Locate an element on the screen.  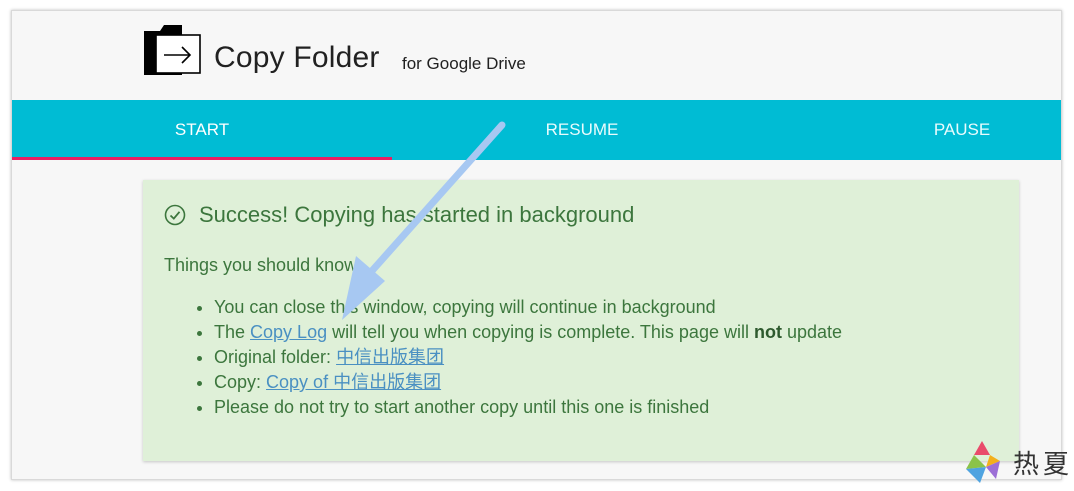
copy-folder-link: Copy of 中信出版集团 is located at coordinates (353, 382).